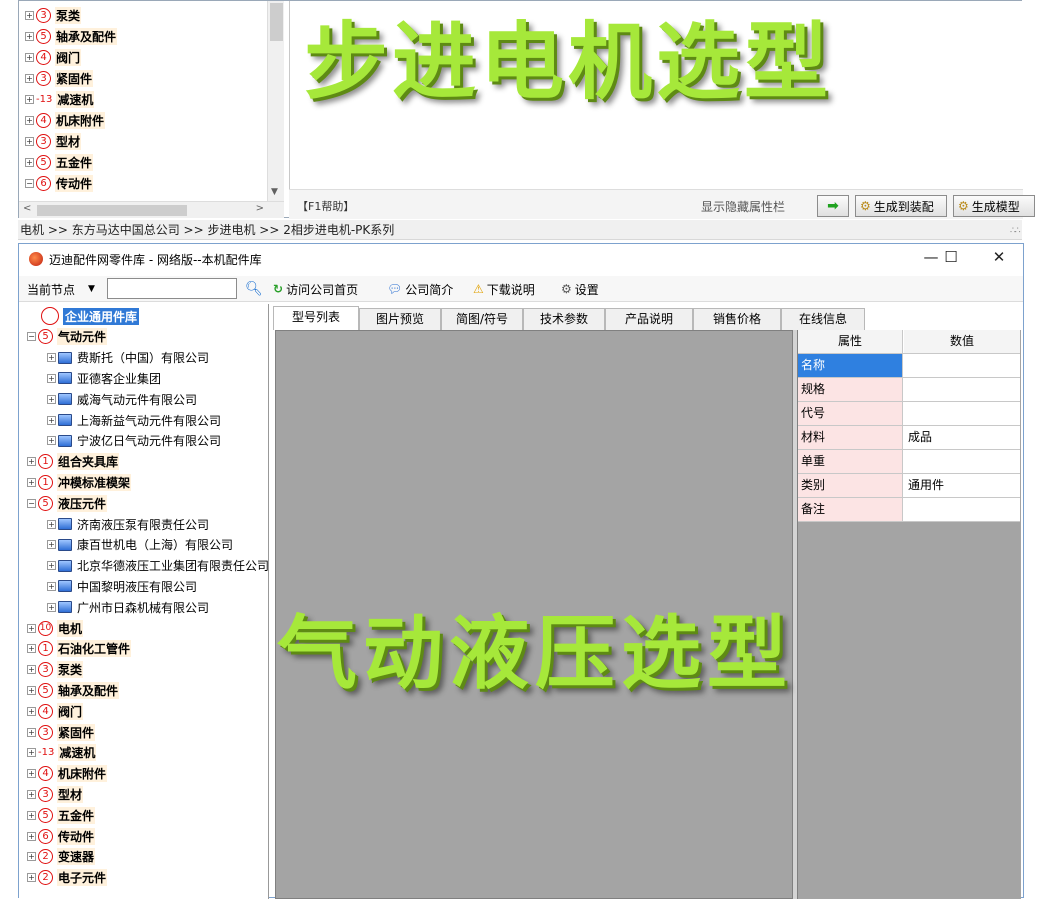 The width and height of the screenshot is (1038, 899). I want to click on property-row: 类别 通用件, so click(909, 486).